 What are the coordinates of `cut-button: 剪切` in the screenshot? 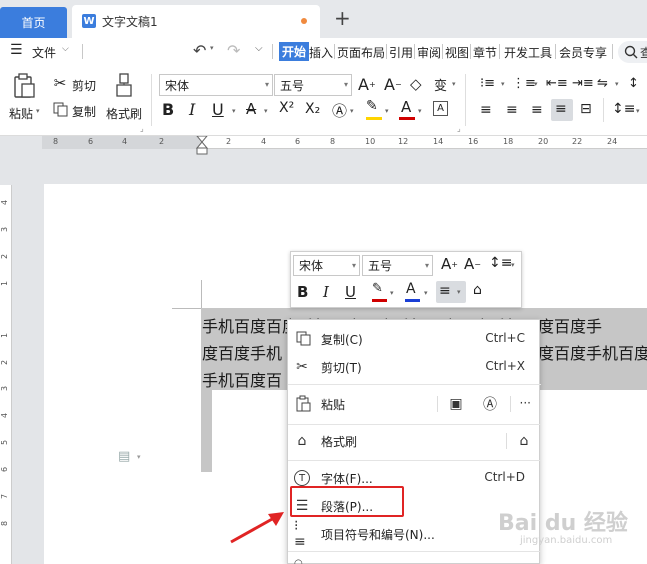 It's located at (84, 85).